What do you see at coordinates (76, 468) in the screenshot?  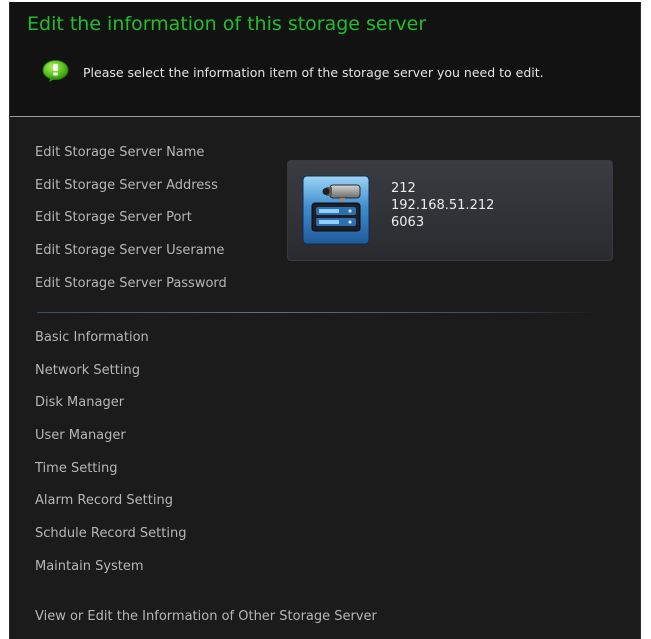 I see `time-setting-item: Time Setting` at bounding box center [76, 468].